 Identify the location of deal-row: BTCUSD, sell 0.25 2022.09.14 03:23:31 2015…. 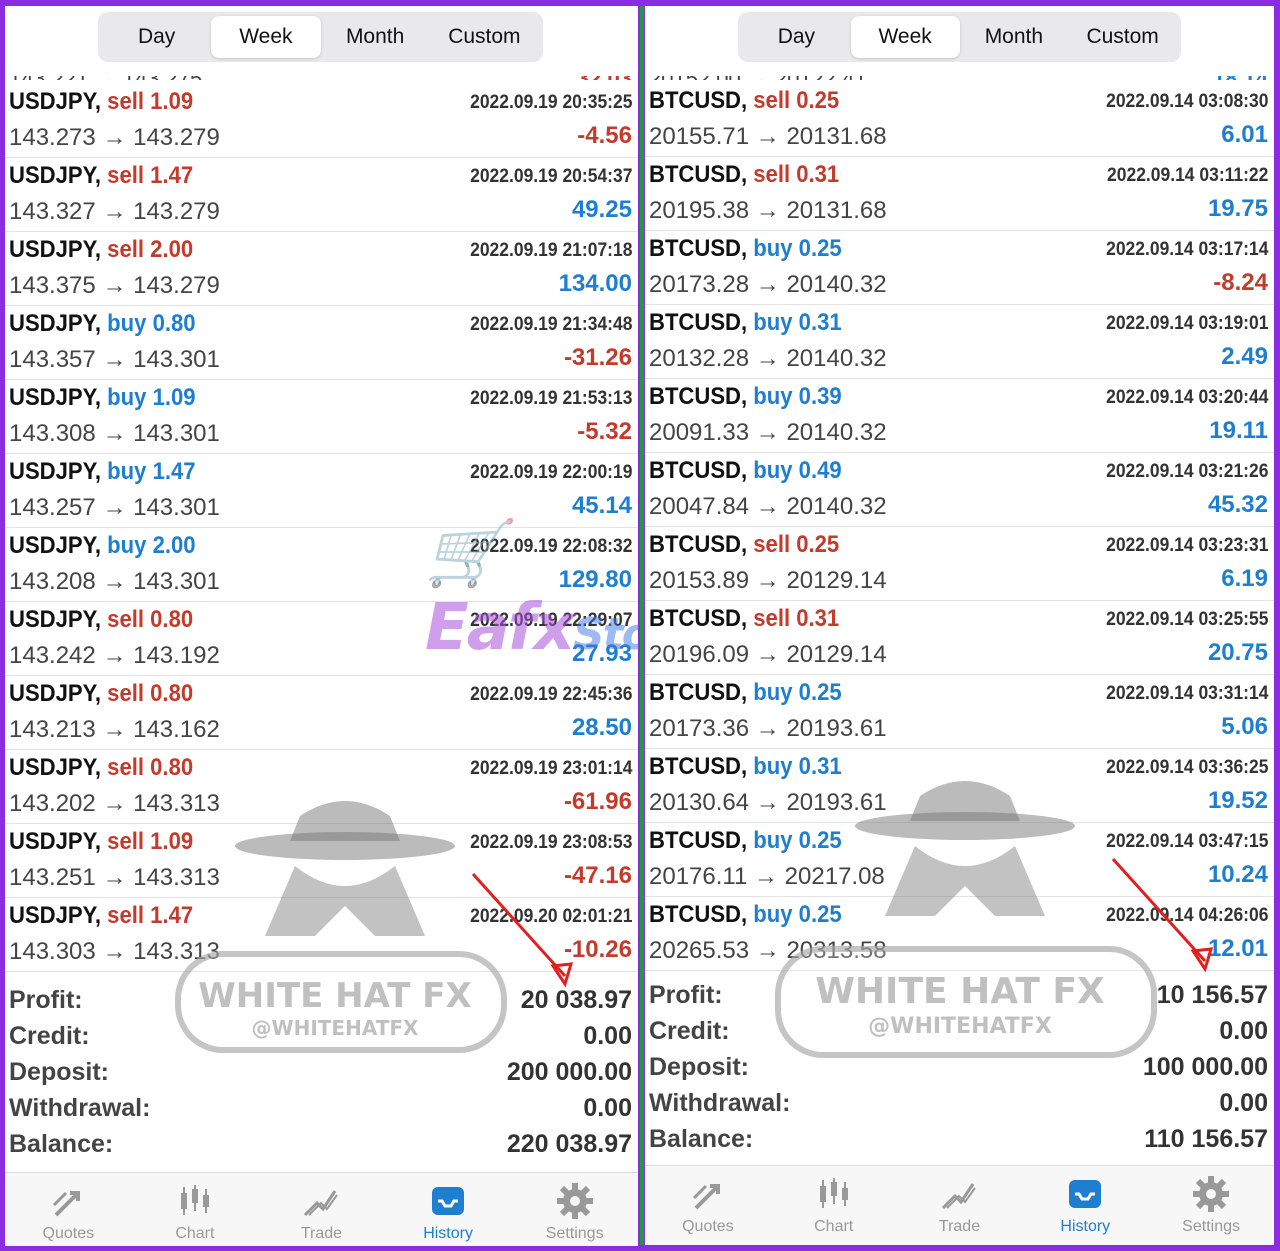
(959, 564).